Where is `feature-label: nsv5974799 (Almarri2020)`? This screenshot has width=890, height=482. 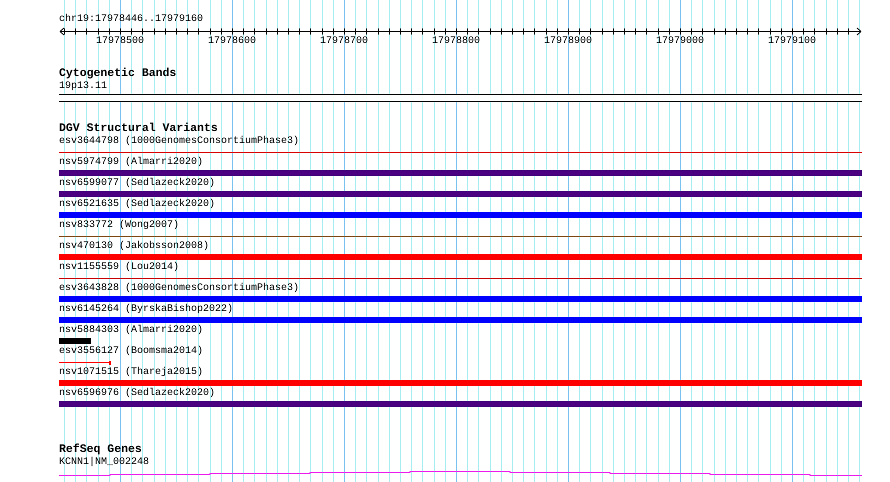 feature-label: nsv5974799 (Almarri2020) is located at coordinates (131, 162).